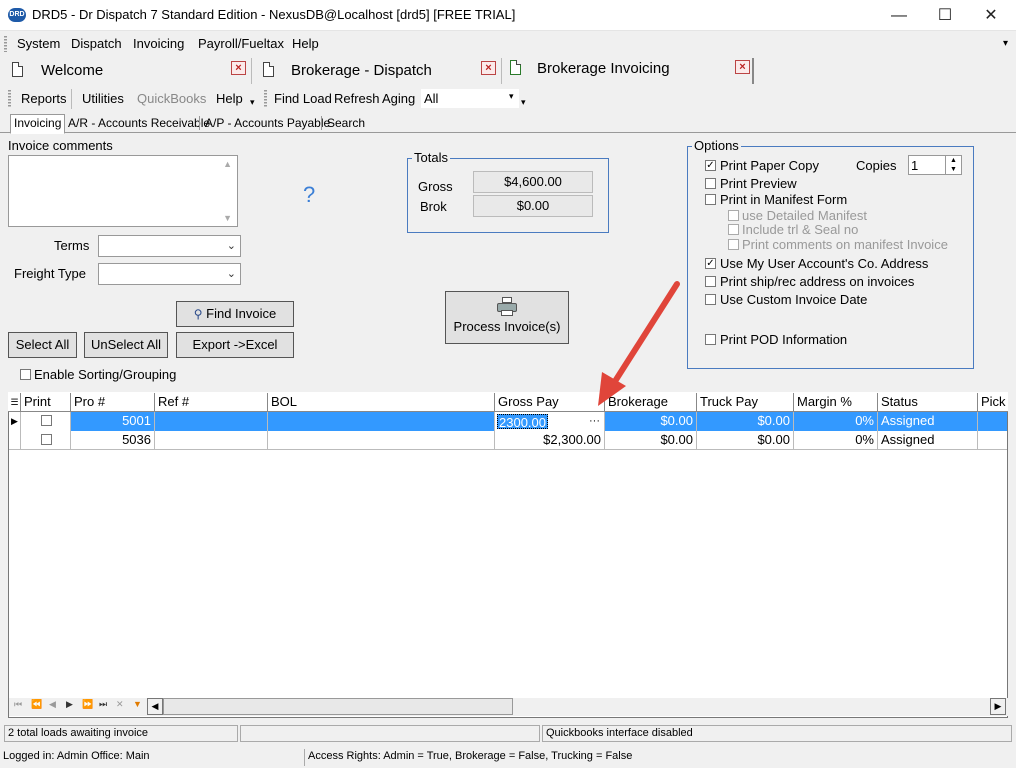 This screenshot has width=1016, height=768. Describe the element at coordinates (710, 199) in the screenshot. I see `print-manifest-checkbox` at that location.